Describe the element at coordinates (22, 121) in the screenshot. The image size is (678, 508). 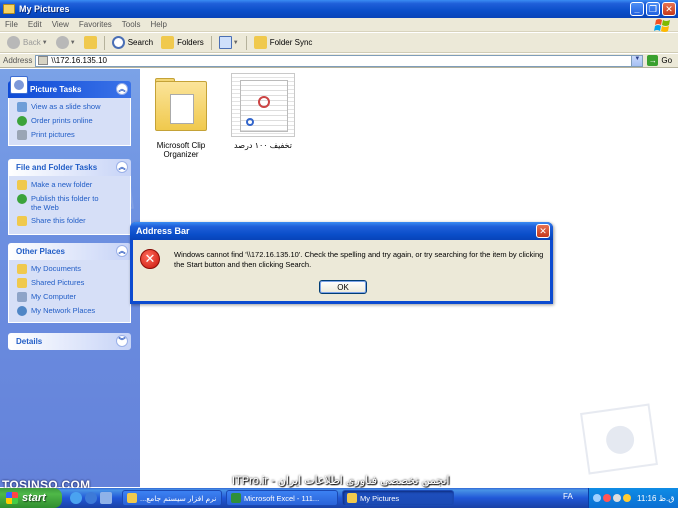
I see `globe-icon` at that location.